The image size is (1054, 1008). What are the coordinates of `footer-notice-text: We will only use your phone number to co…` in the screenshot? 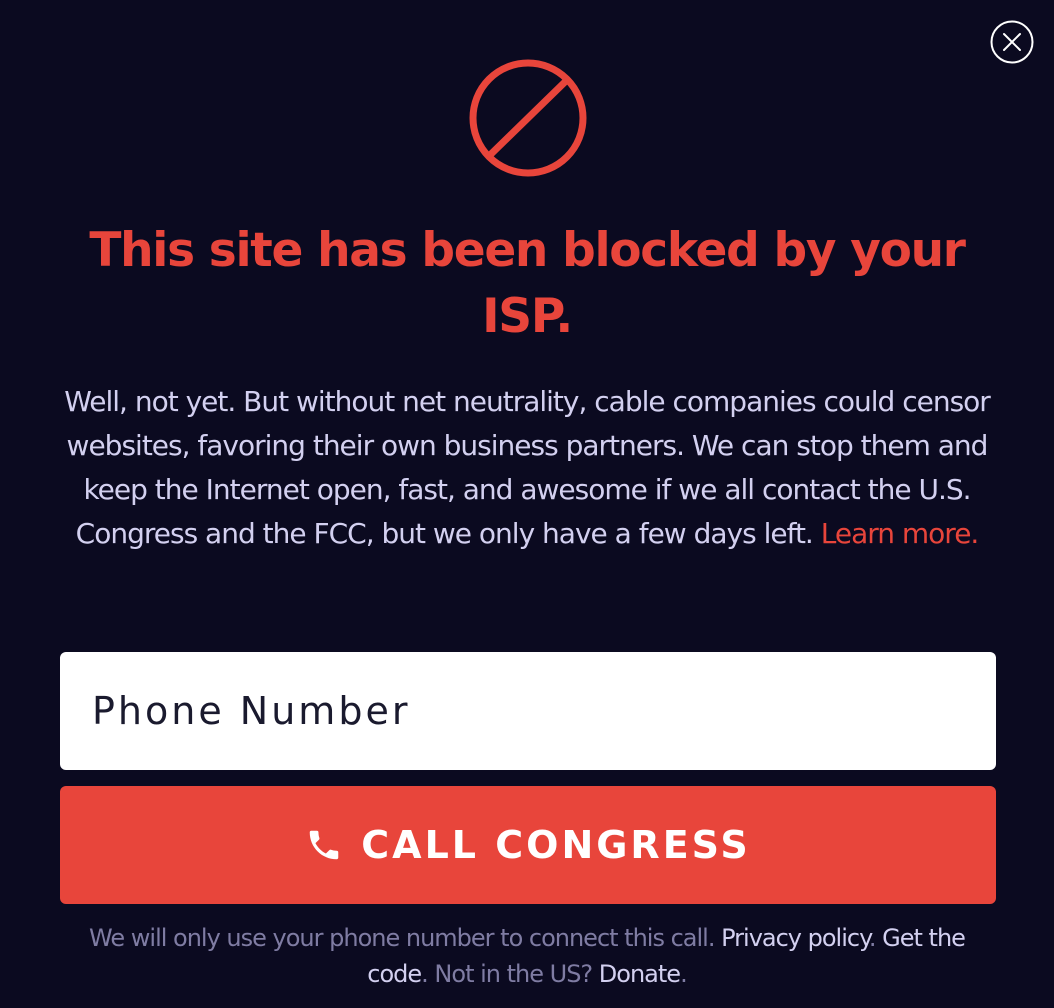 It's located at (405, 938).